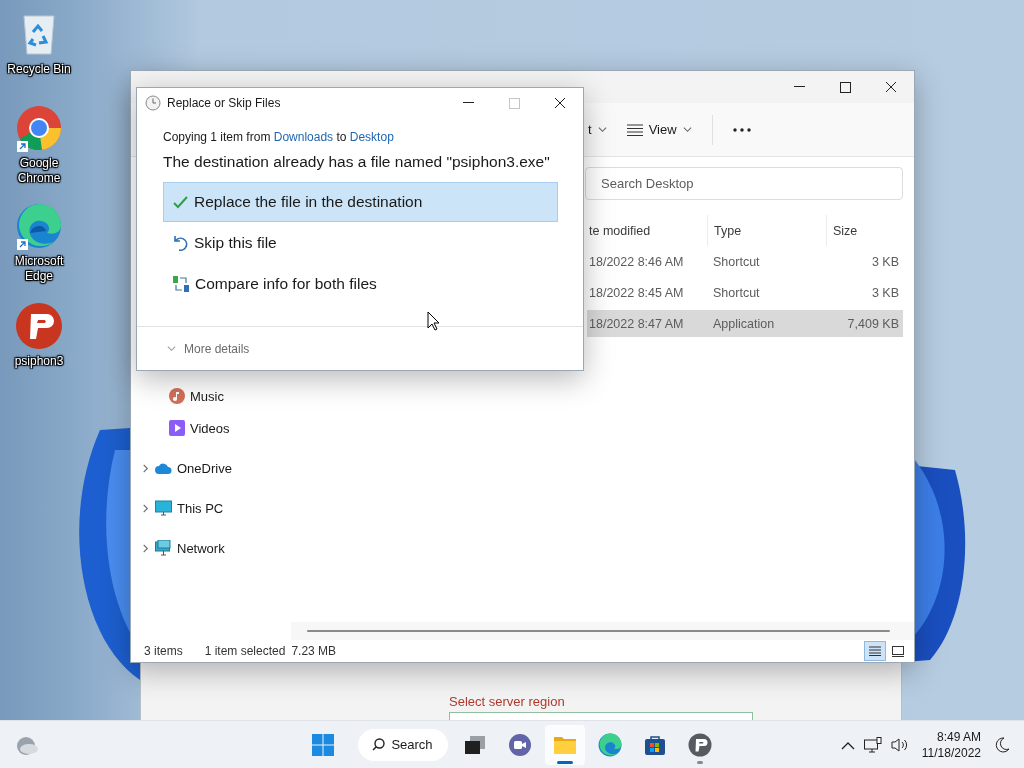  What do you see at coordinates (951, 745) in the screenshot?
I see `taskbar-clock: 8:49 AM 11/18/2022` at bounding box center [951, 745].